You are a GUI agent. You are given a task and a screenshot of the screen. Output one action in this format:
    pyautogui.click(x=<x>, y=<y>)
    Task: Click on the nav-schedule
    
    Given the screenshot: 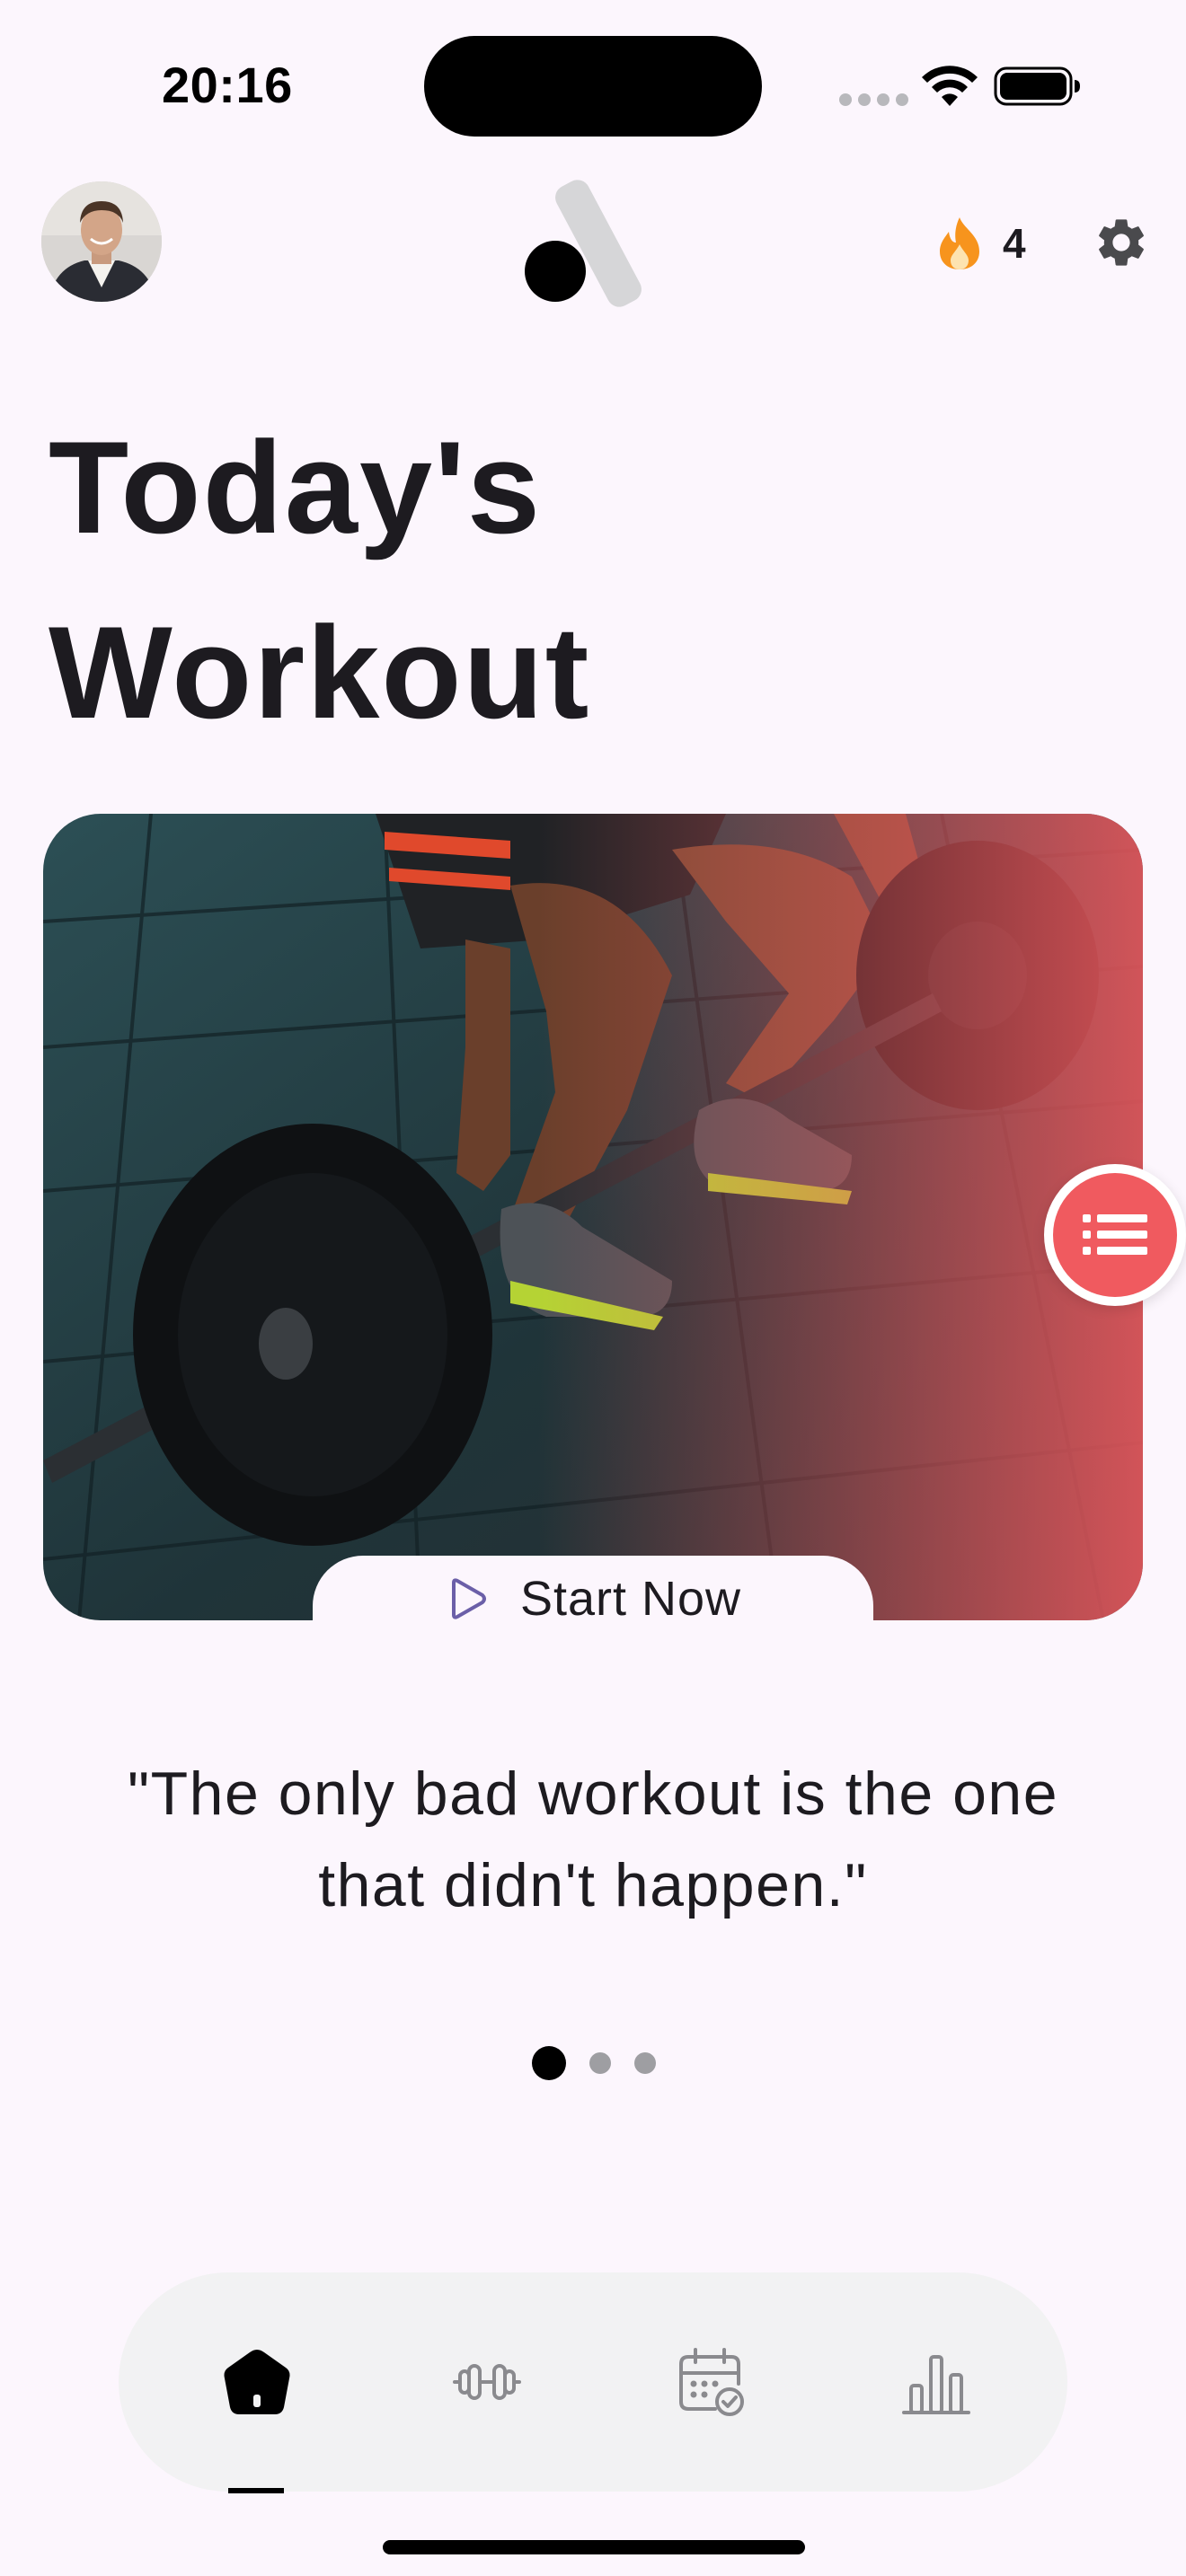 What is the action you would take?
    pyautogui.click(x=710, y=2382)
    